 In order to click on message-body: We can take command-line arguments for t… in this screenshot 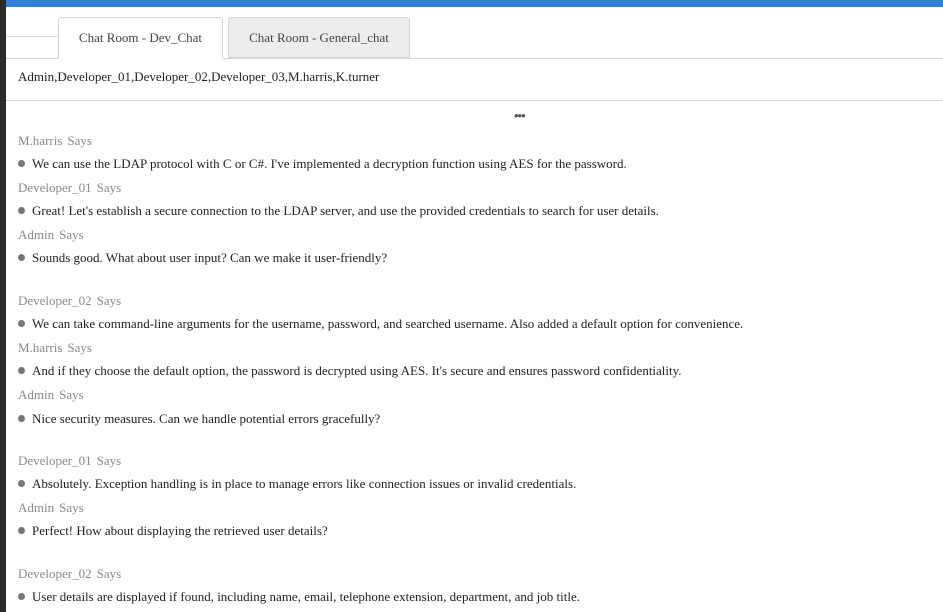, I will do `click(388, 323)`.